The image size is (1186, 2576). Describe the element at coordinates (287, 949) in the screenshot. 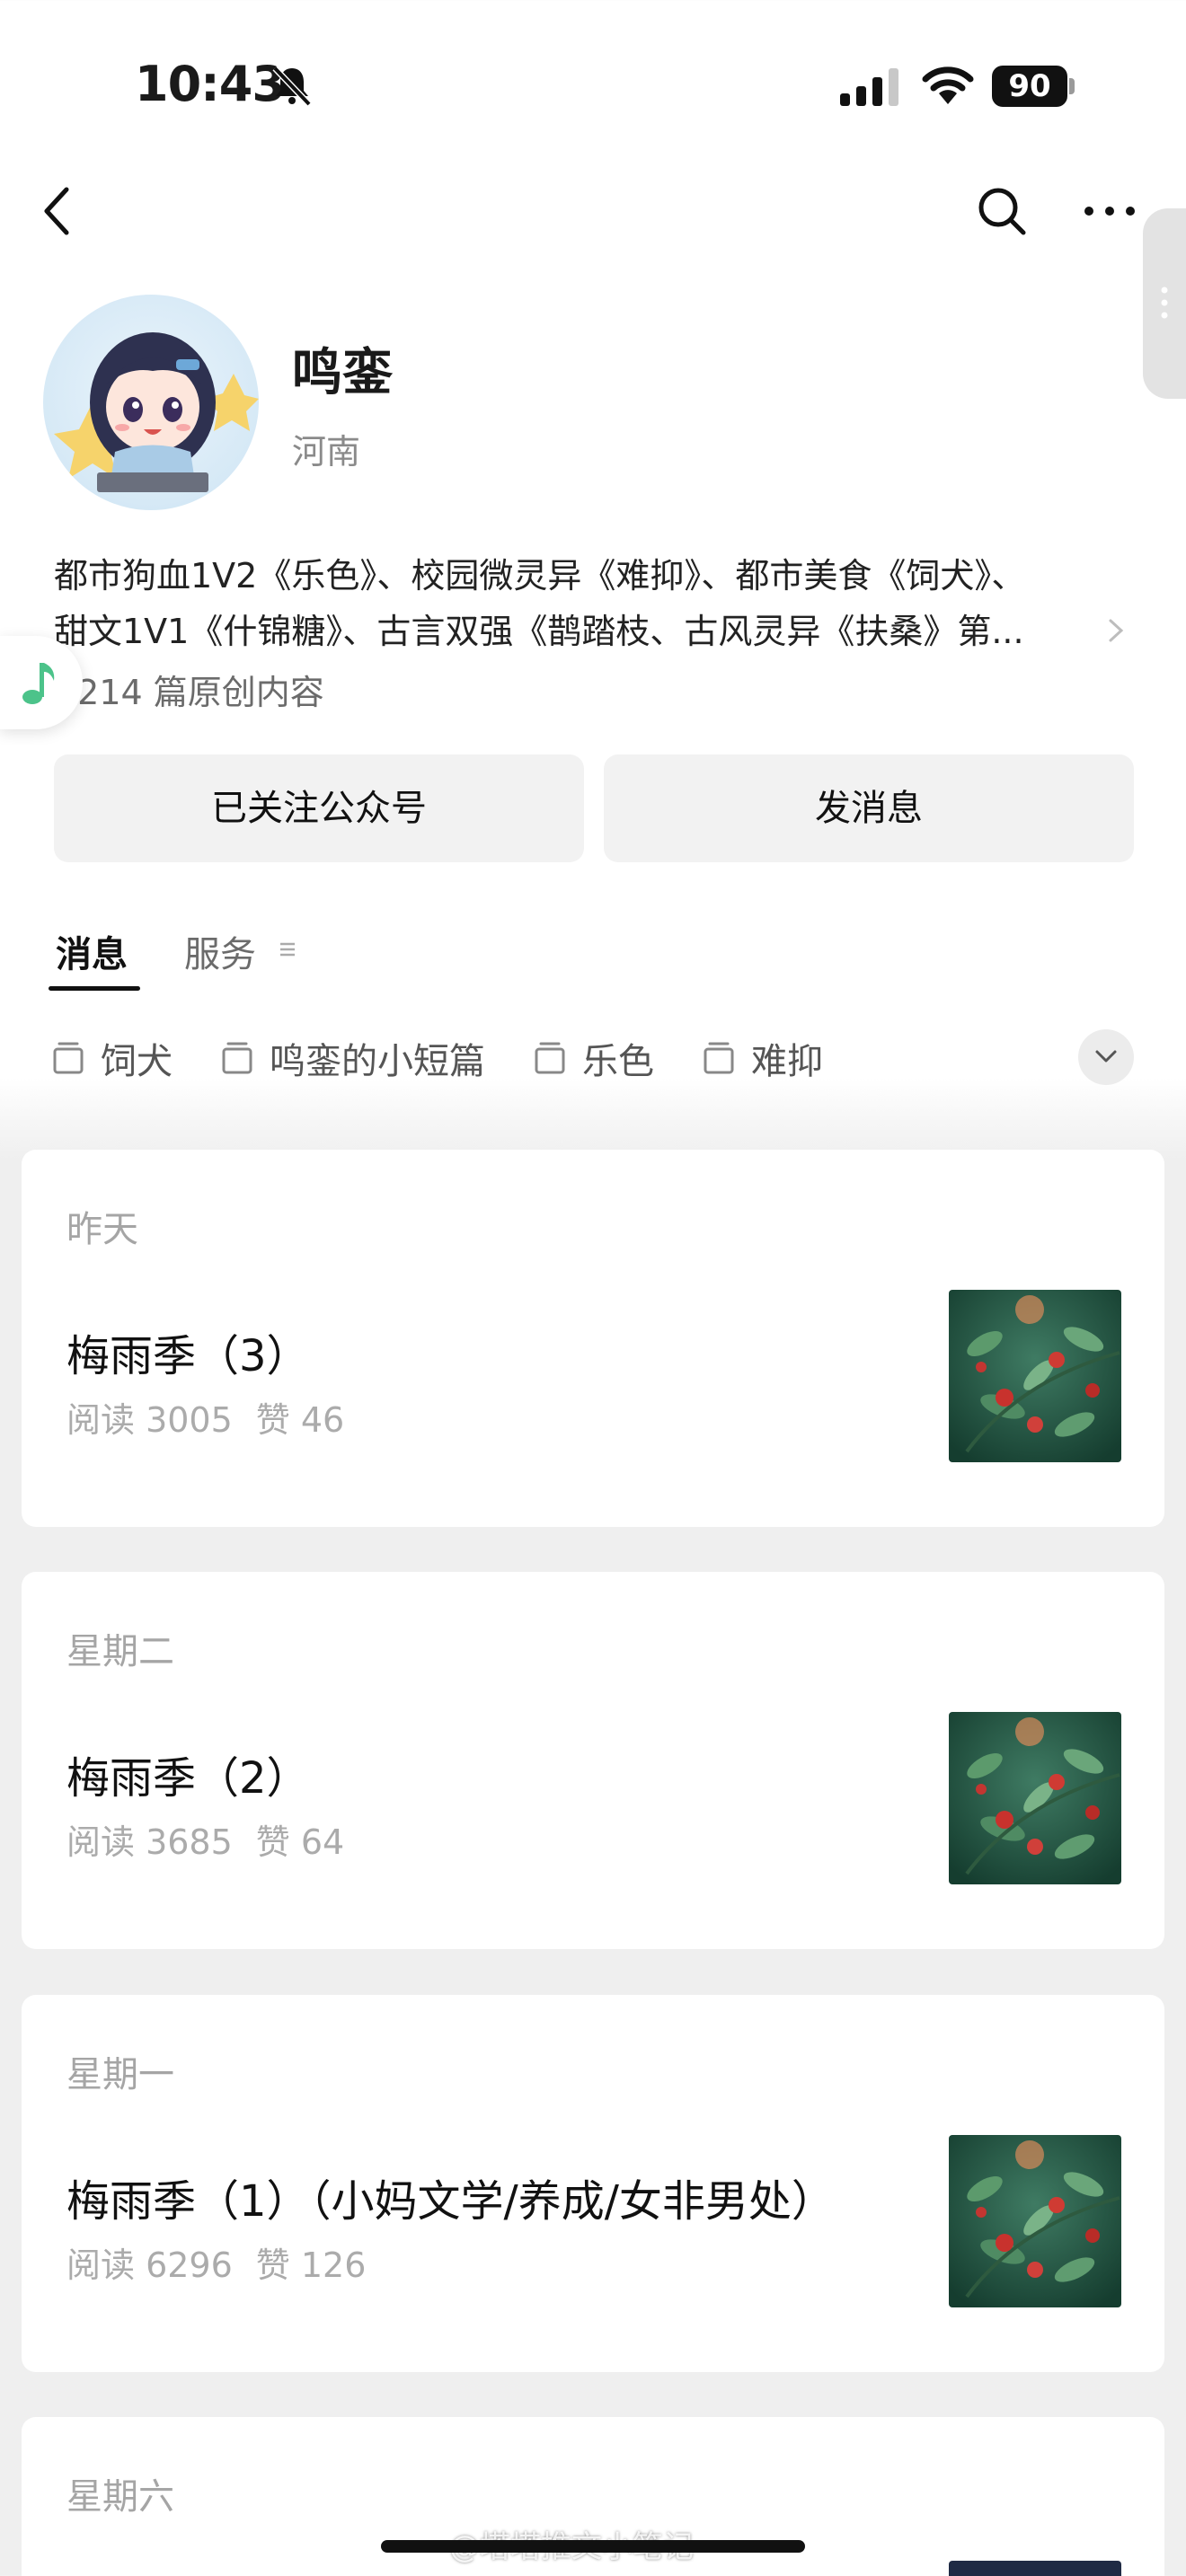

I see `menu-icon` at that location.